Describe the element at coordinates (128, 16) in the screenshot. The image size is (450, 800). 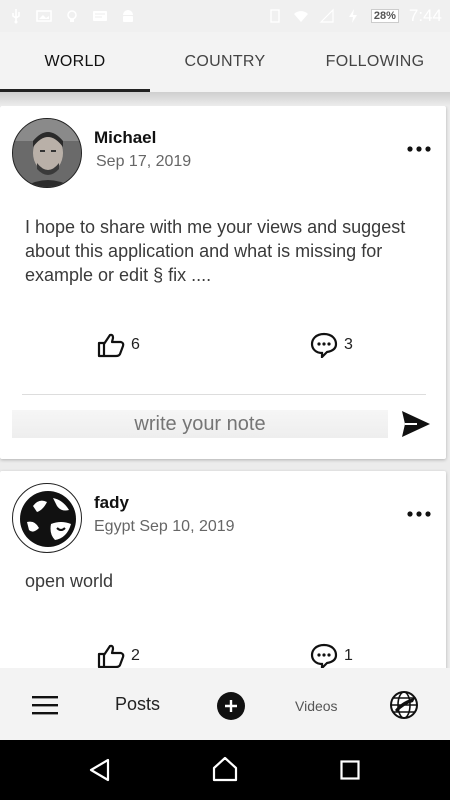
I see `android-icon` at that location.